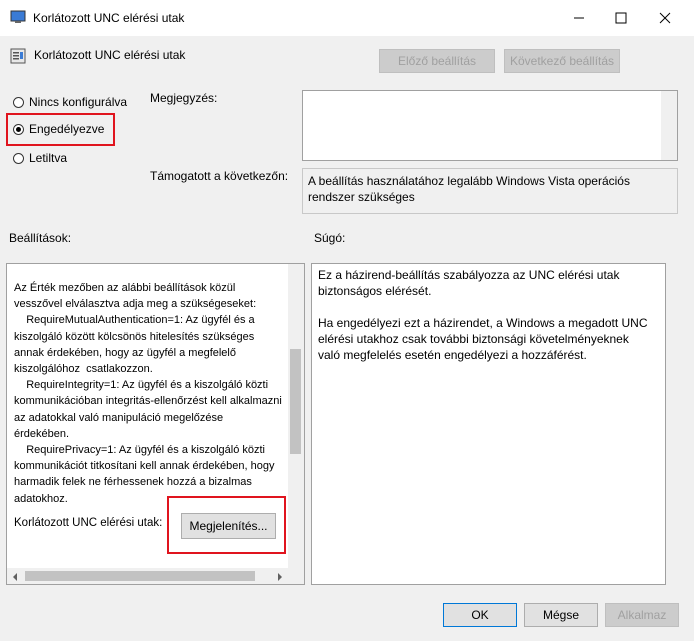 This screenshot has width=694, height=641. I want to click on comment-label: Megjegyzés:, so click(184, 98).